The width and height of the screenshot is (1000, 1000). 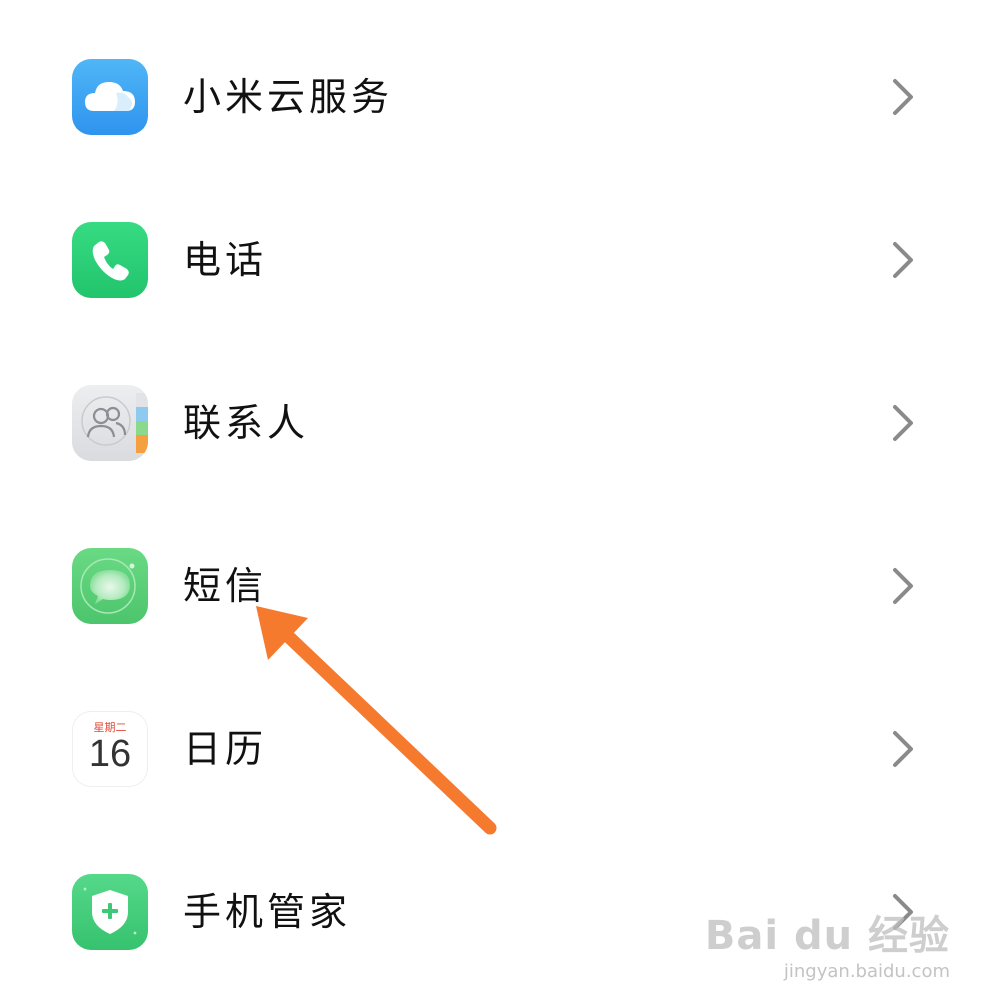 What do you see at coordinates (110, 754) in the screenshot?
I see `calendar-day: 16` at bounding box center [110, 754].